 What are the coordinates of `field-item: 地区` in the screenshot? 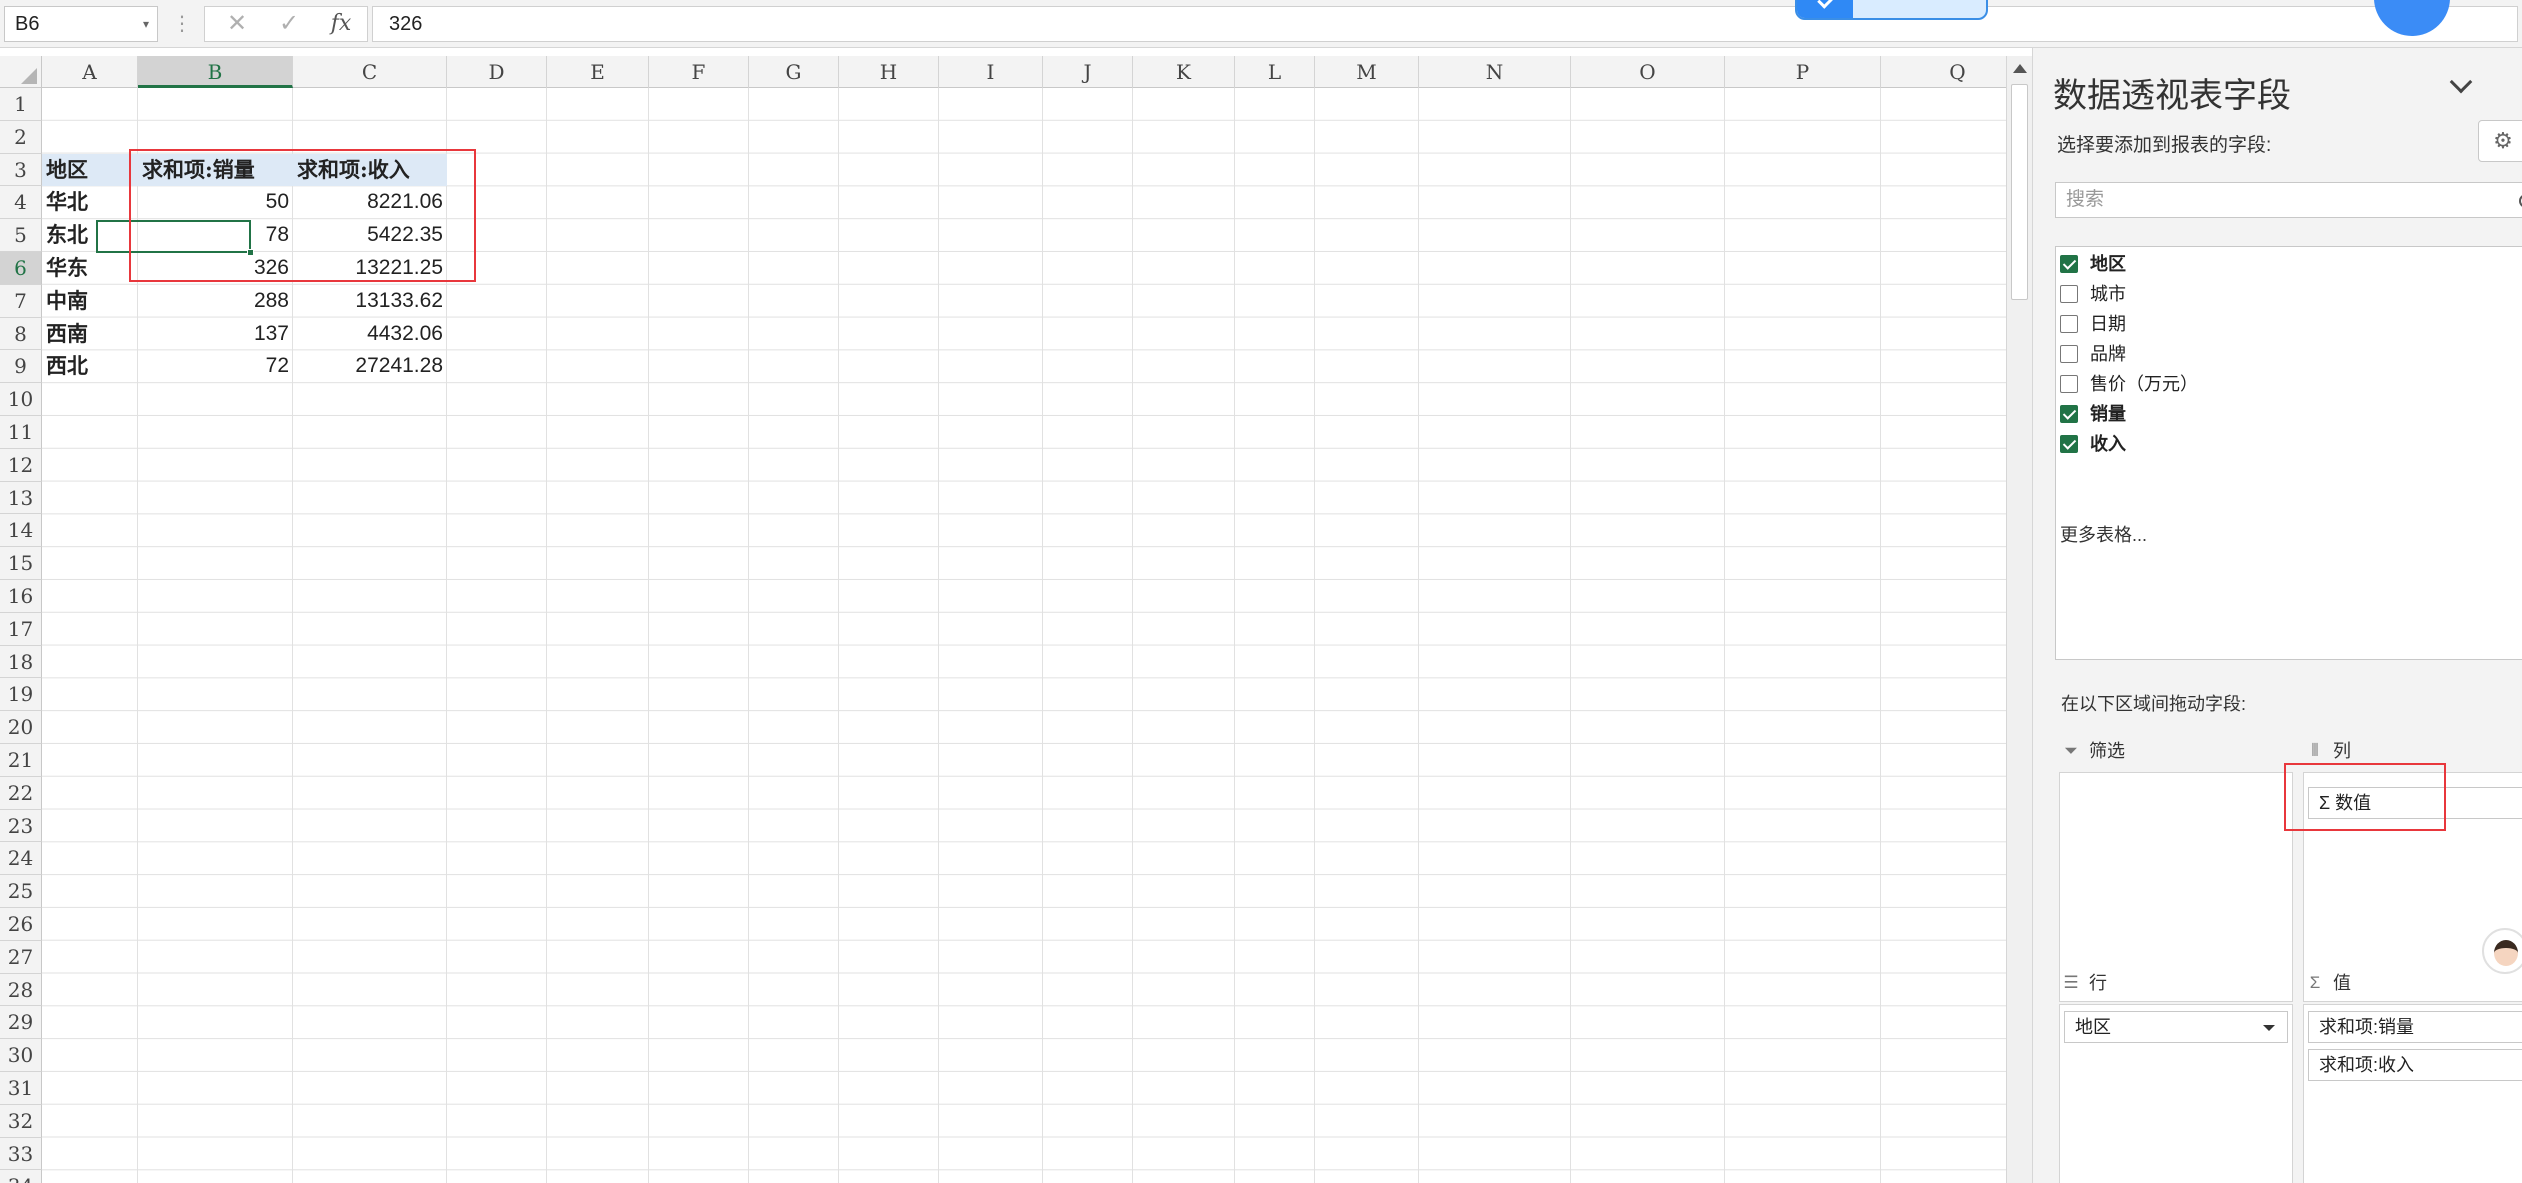 It's located at (2260, 264).